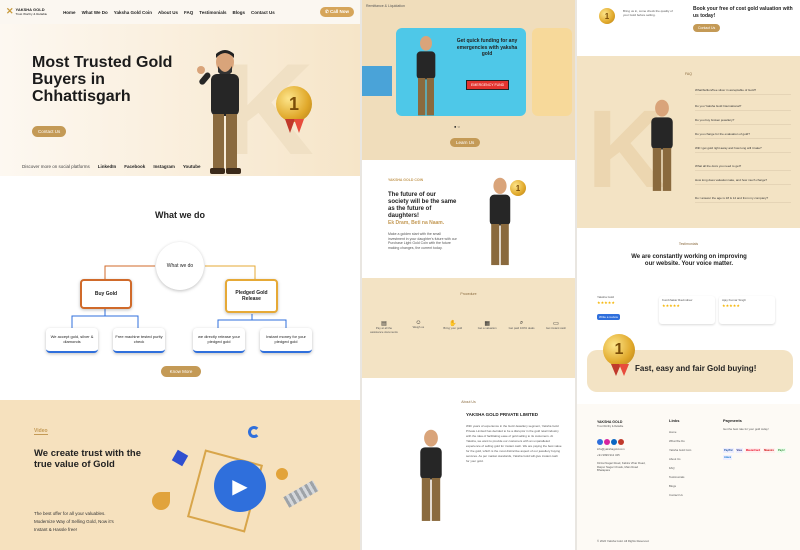  I want to click on what-we-do-center-node: What we do, so click(180, 266).